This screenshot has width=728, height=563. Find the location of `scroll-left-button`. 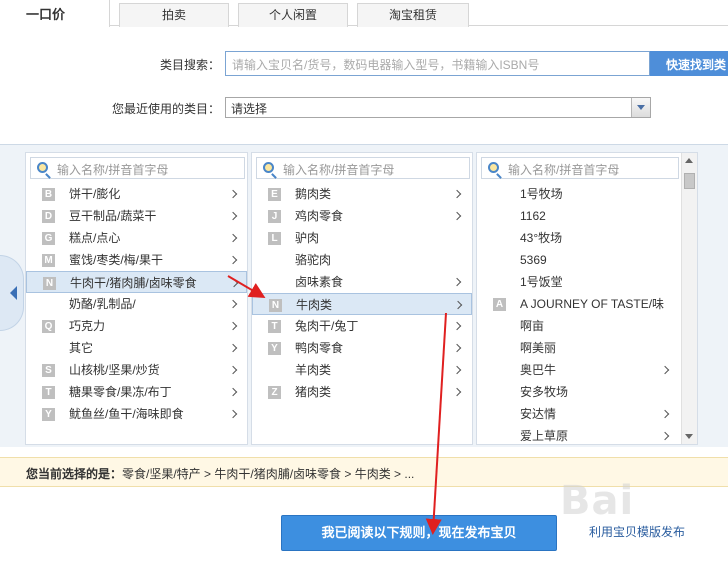

scroll-left-button is located at coordinates (12, 293).